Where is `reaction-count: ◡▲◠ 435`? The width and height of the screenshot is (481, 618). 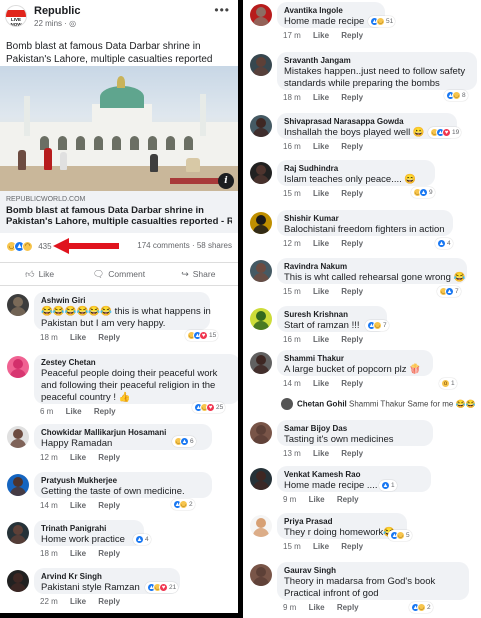 reaction-count: ◡▲◠ 435 is located at coordinates (29, 246).